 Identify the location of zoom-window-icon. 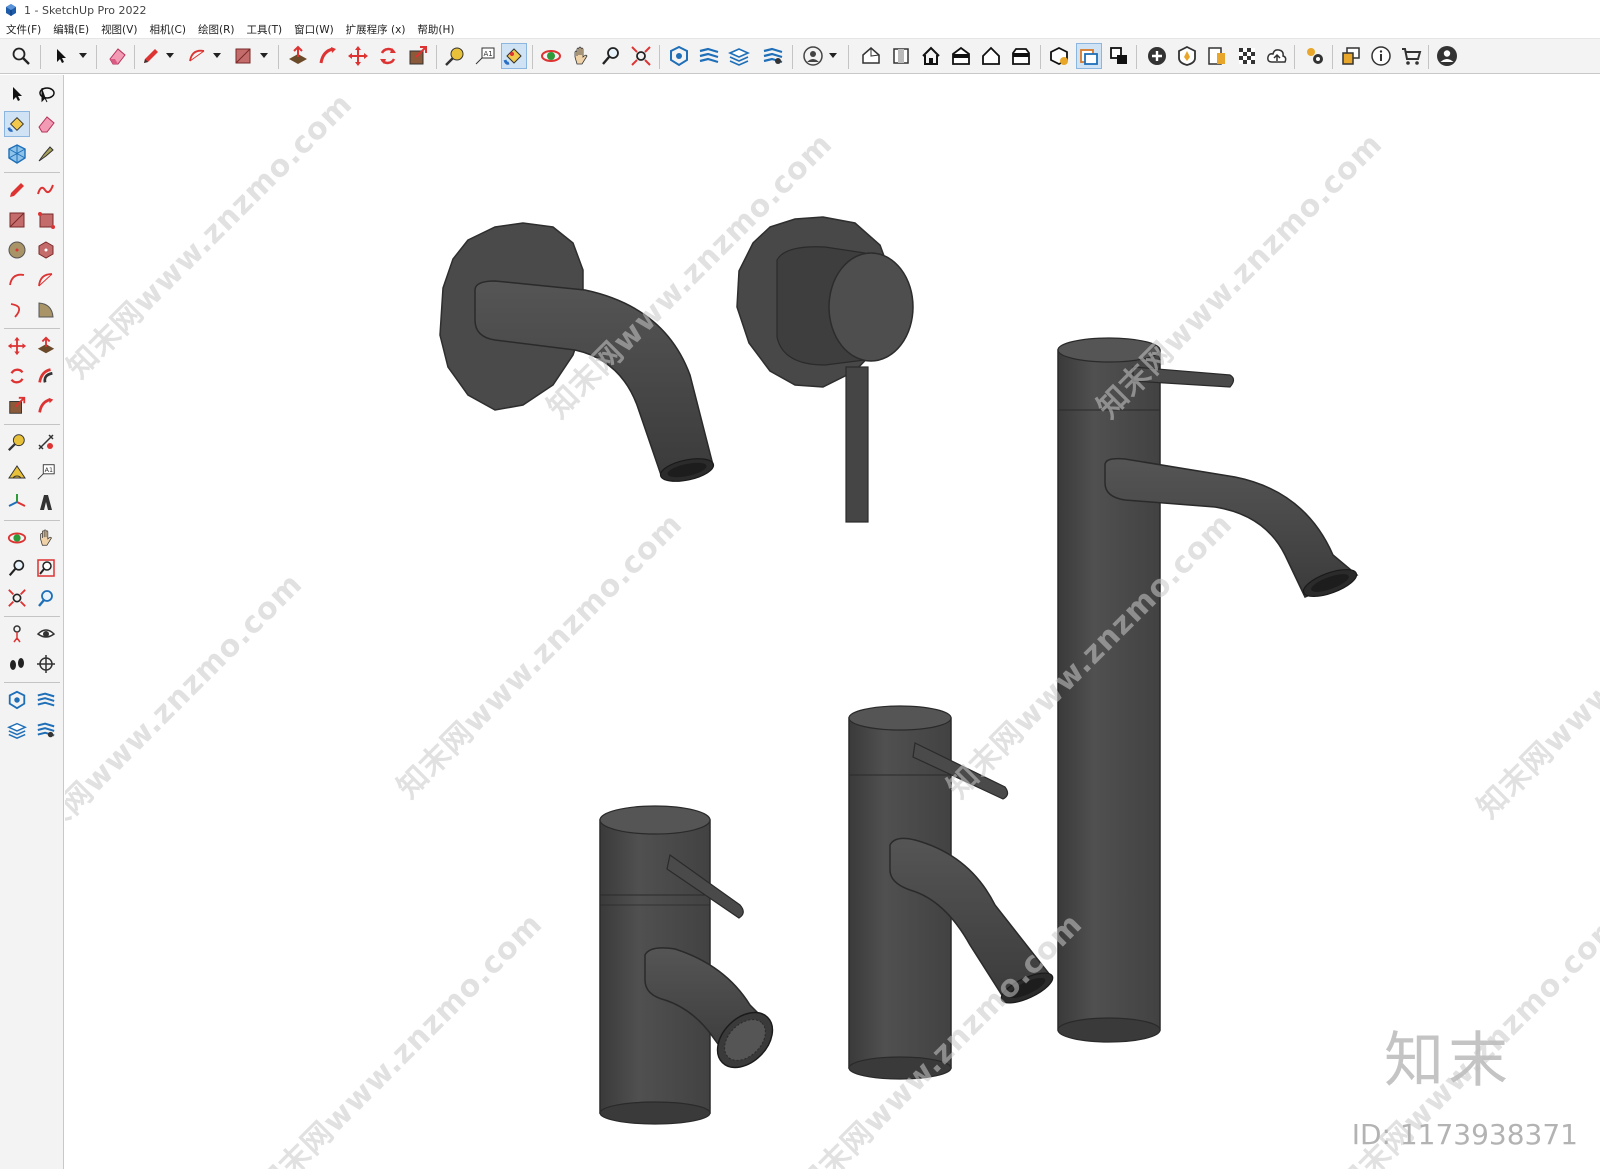
(611, 56).